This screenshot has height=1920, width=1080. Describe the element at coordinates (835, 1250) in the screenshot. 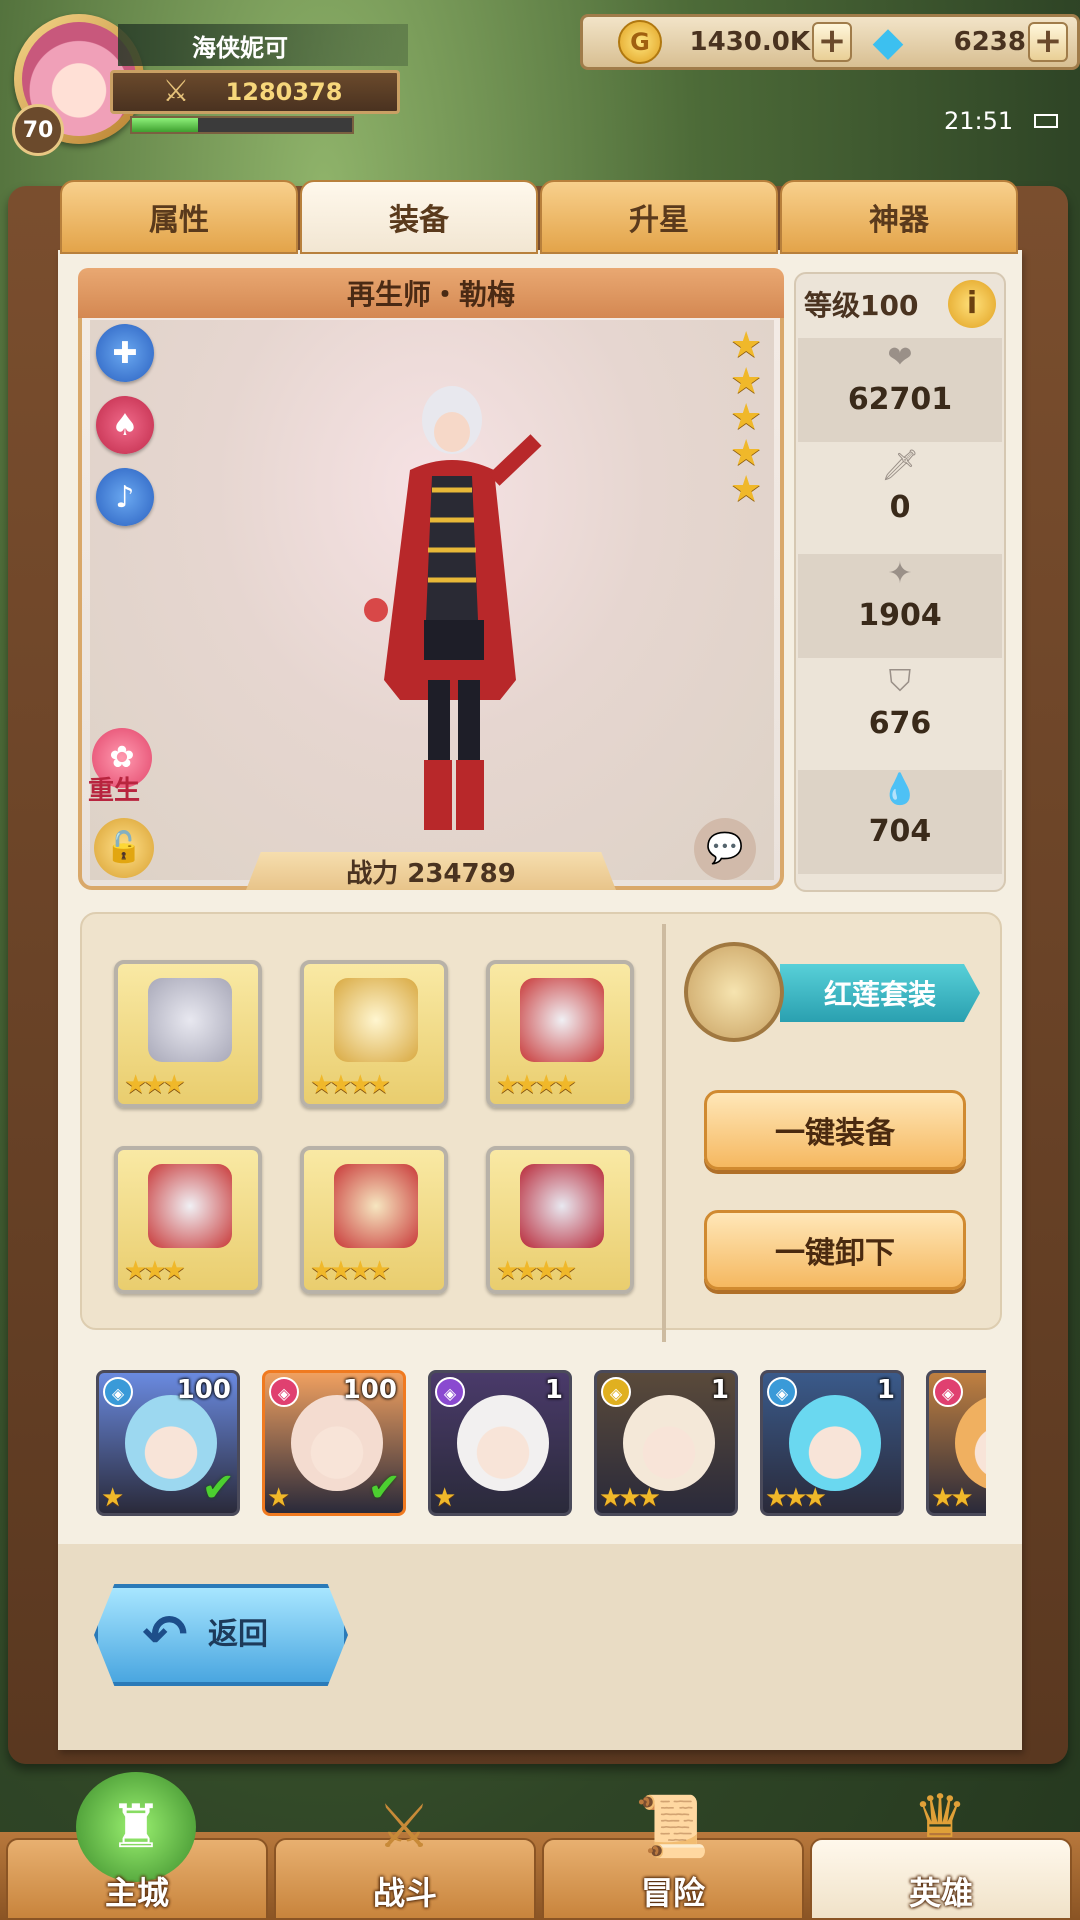

I see `unequip-all-button: 一键卸下` at that location.